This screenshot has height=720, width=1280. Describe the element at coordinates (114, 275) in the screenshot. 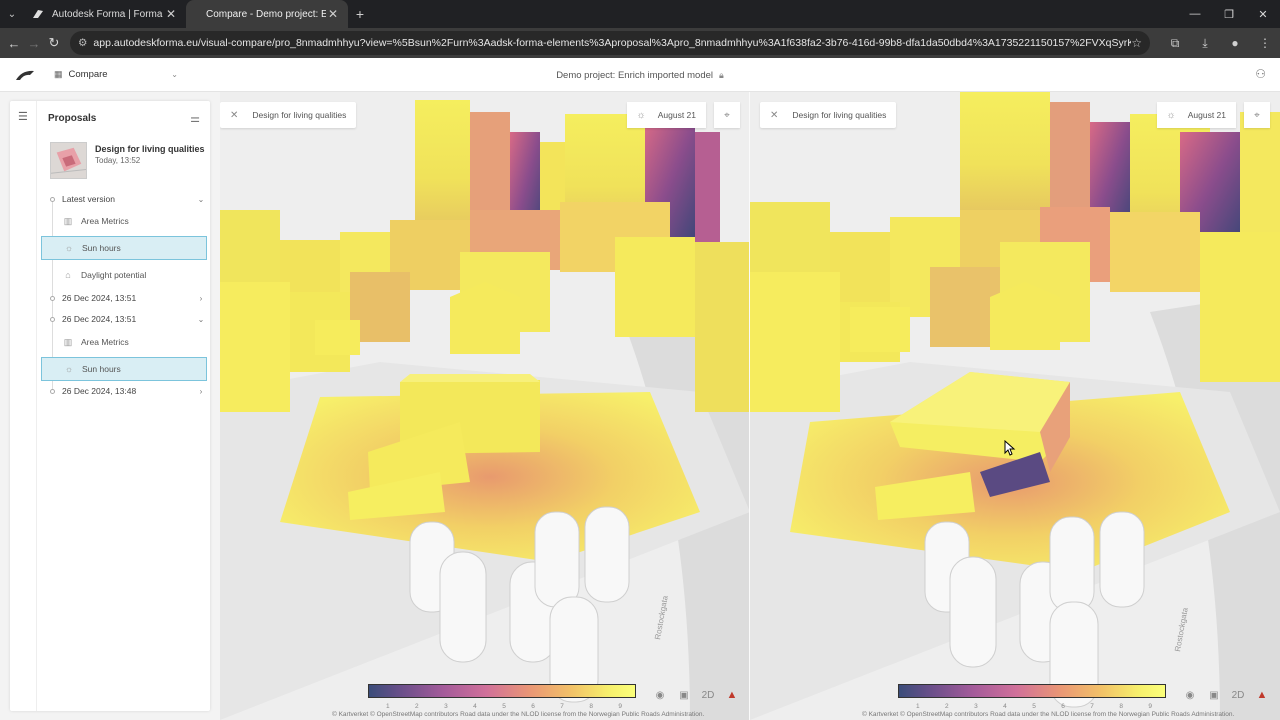

I see `analysis-label: Daylight potential` at that location.